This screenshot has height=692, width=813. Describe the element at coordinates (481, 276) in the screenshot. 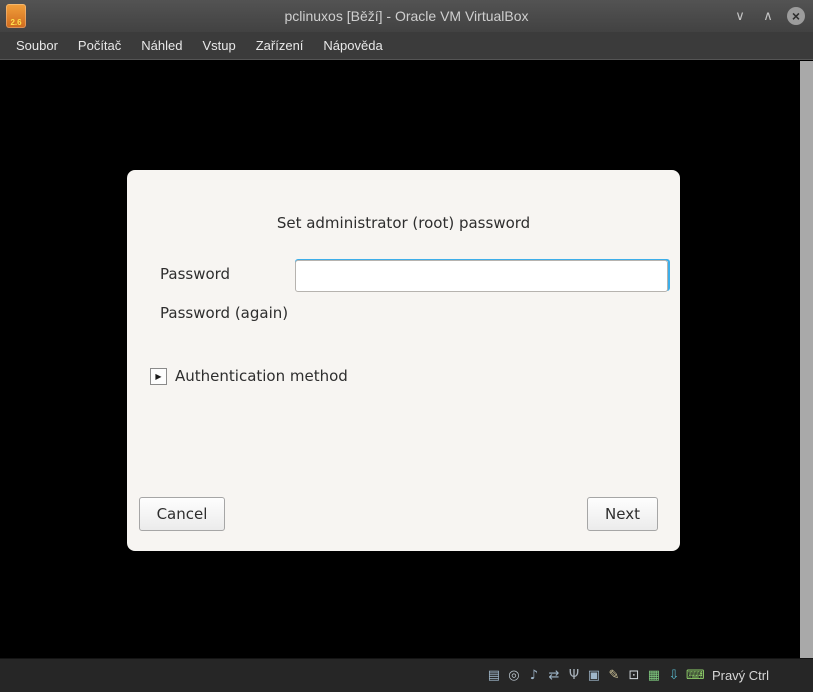

I see `password-again-input` at that location.